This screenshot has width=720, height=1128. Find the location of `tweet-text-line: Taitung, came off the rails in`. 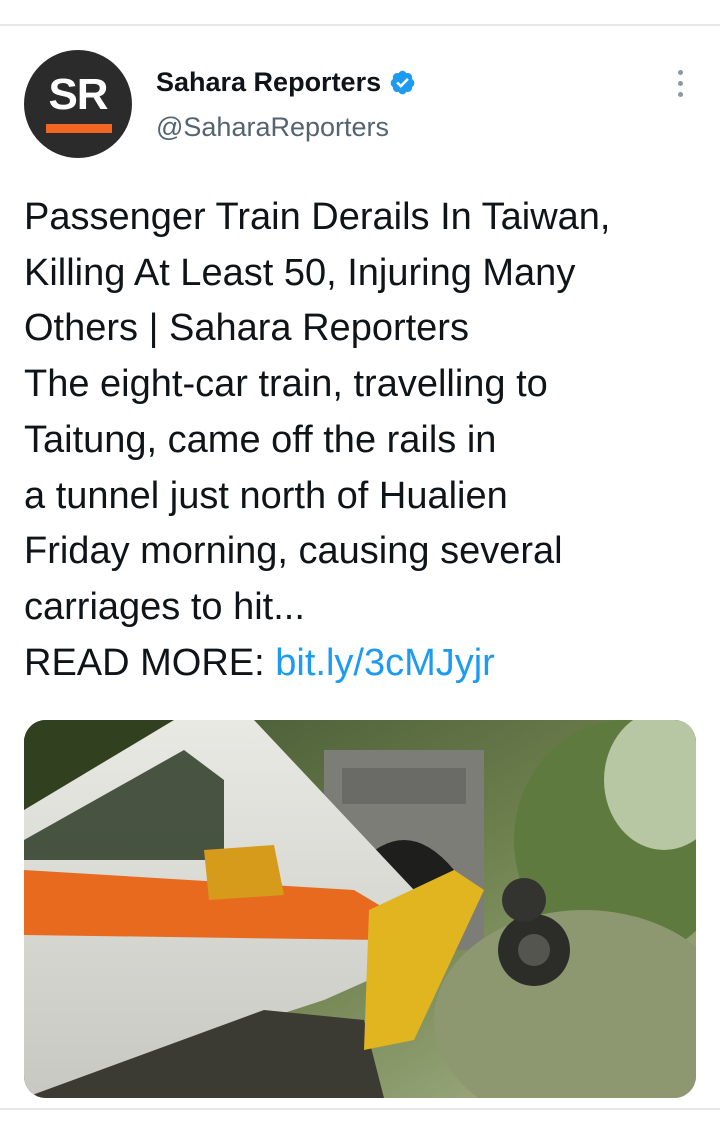

tweet-text-line: Taitung, came off the rails in is located at coordinates (260, 439).